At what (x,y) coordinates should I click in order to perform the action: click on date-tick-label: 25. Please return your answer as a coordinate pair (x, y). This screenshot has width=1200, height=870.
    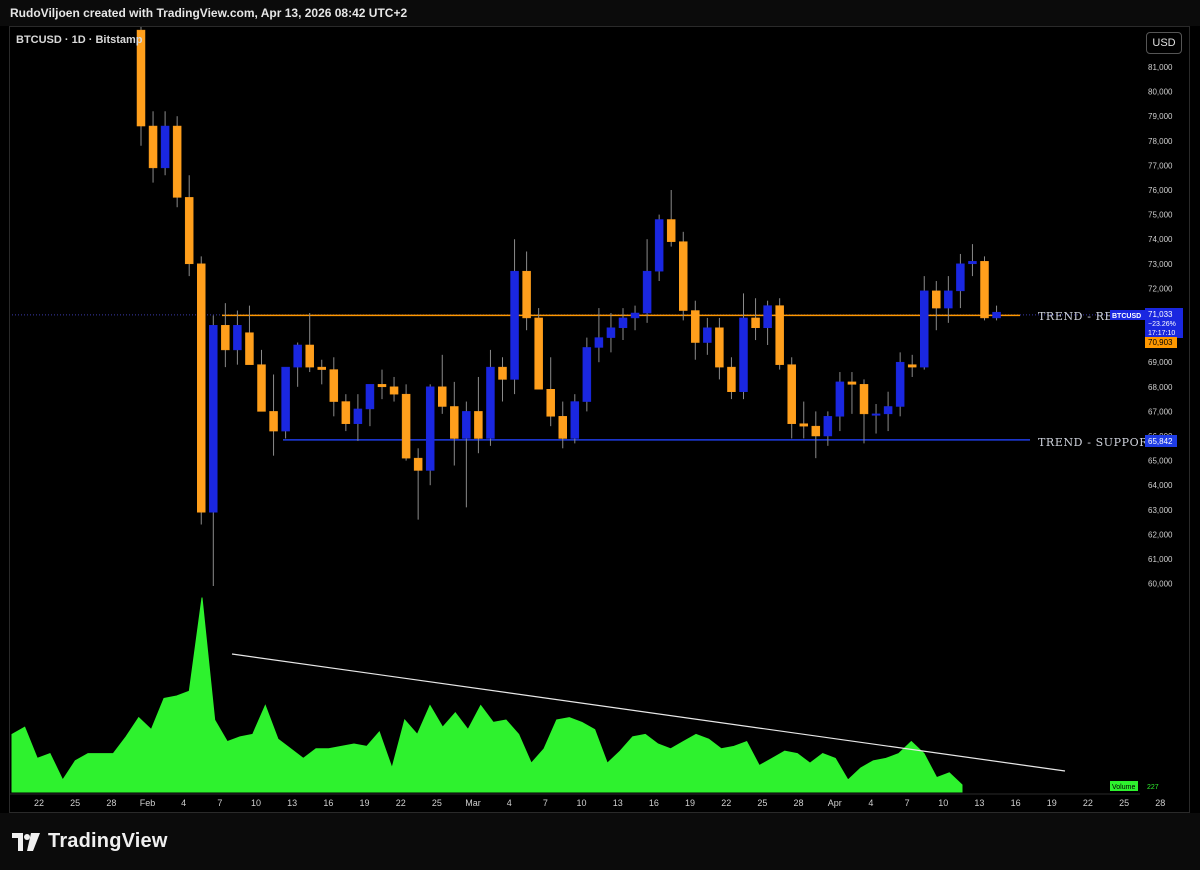
    Looking at the image, I should click on (1124, 803).